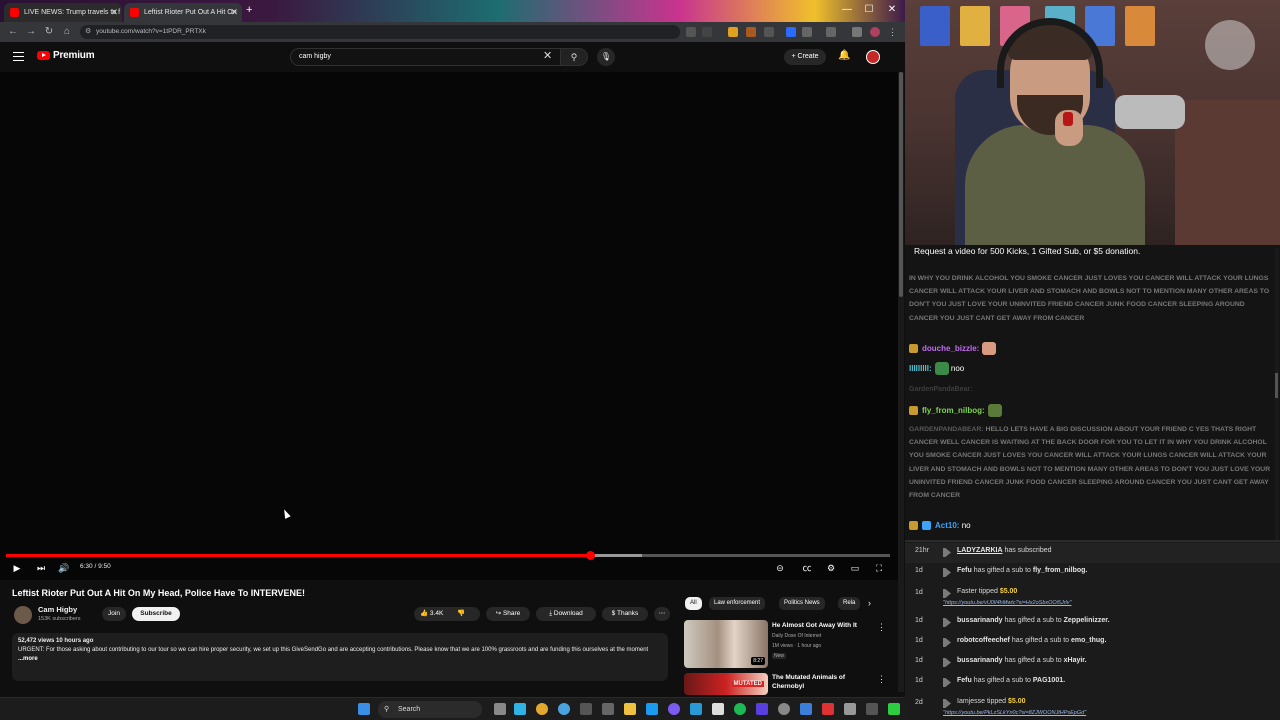  What do you see at coordinates (875, 32) in the screenshot?
I see `profile-avatar-icon` at bounding box center [875, 32].